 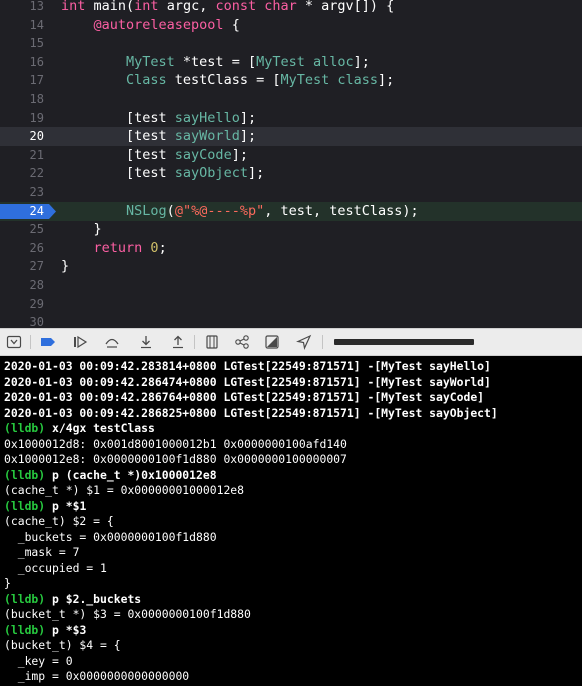 I want to click on code-token: {, so click(x=231, y=24).